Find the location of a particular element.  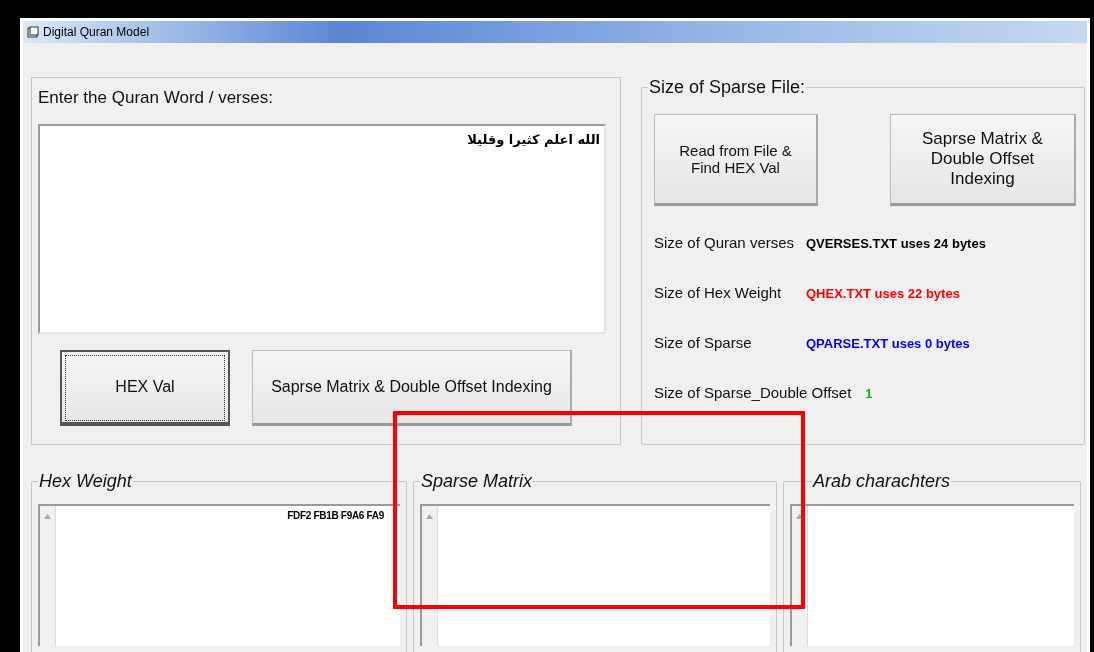

size-label: Size of Hex Weight is located at coordinates (718, 292).